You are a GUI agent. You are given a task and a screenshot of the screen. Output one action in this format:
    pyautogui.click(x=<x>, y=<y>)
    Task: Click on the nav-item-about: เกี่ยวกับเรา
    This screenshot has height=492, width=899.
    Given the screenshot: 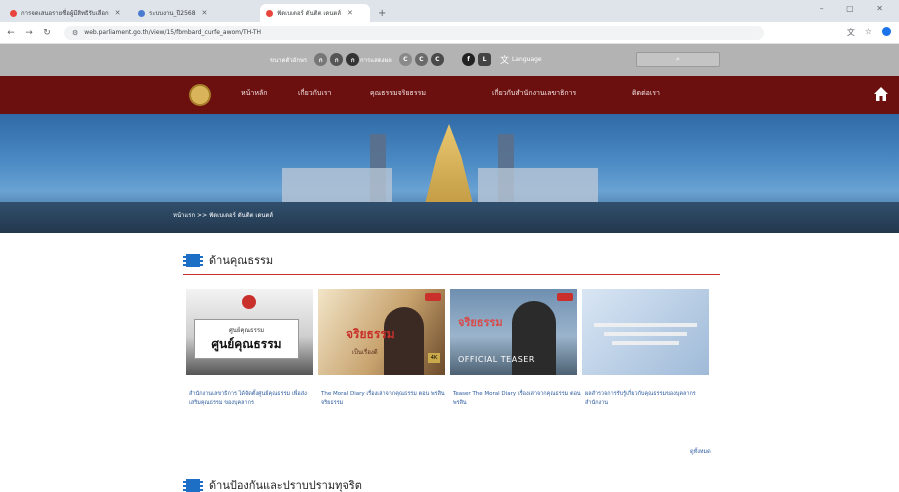 What is the action you would take?
    pyautogui.click(x=314, y=93)
    